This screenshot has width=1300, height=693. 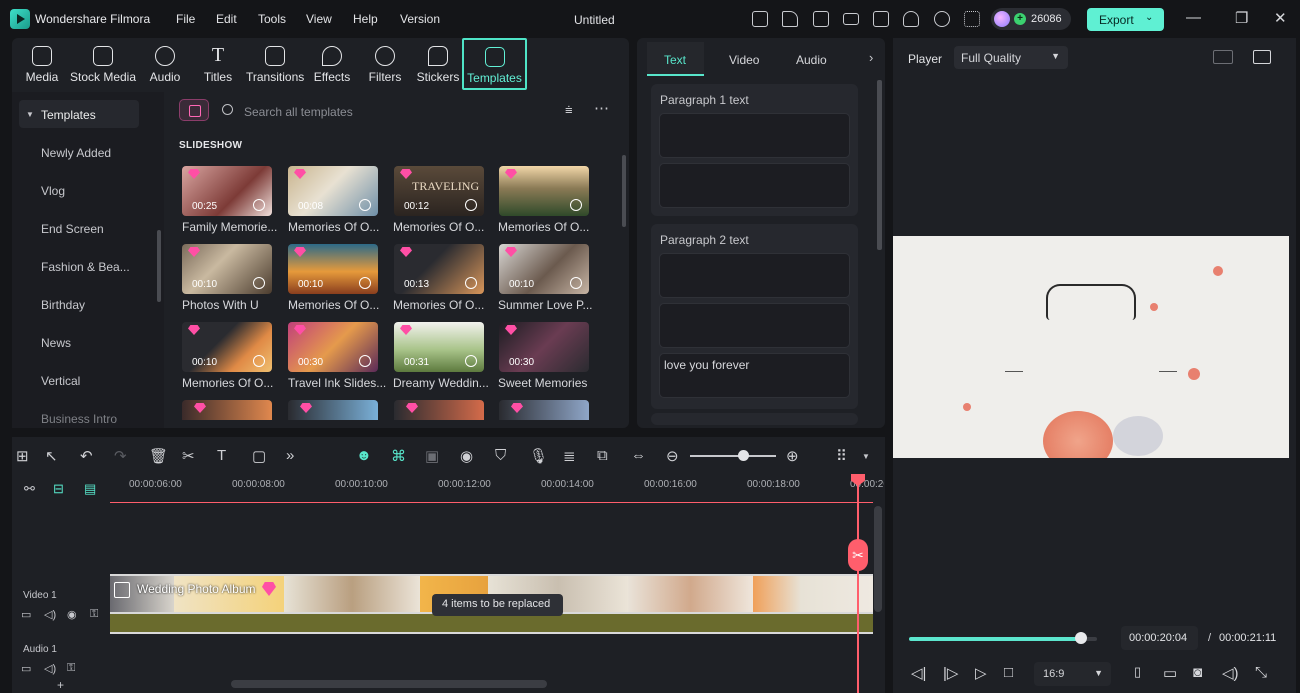 I want to click on template-thumb: 00:13, so click(x=439, y=269).